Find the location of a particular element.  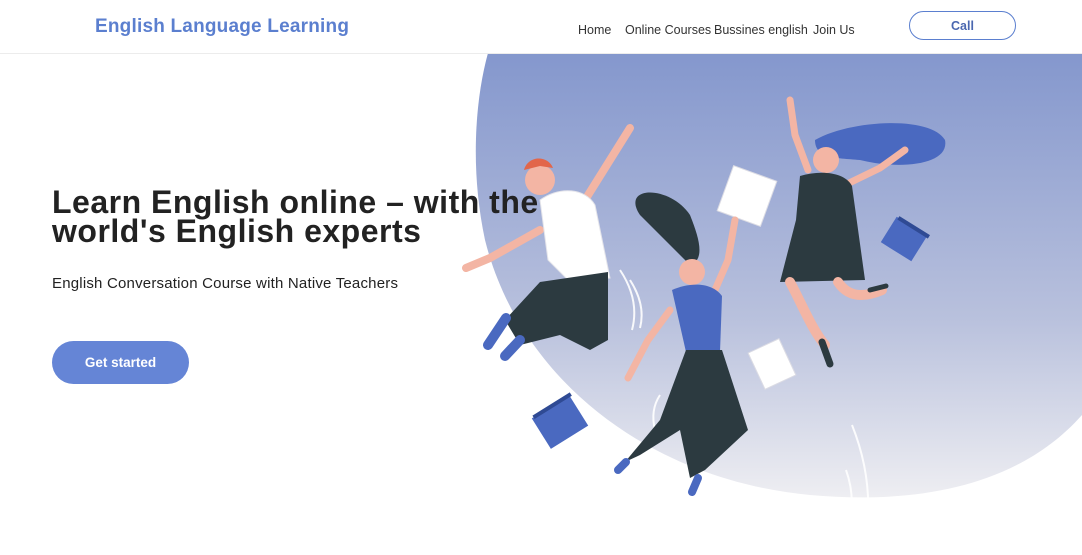

nav-business-english-link: Bussines english is located at coordinates (761, 30).